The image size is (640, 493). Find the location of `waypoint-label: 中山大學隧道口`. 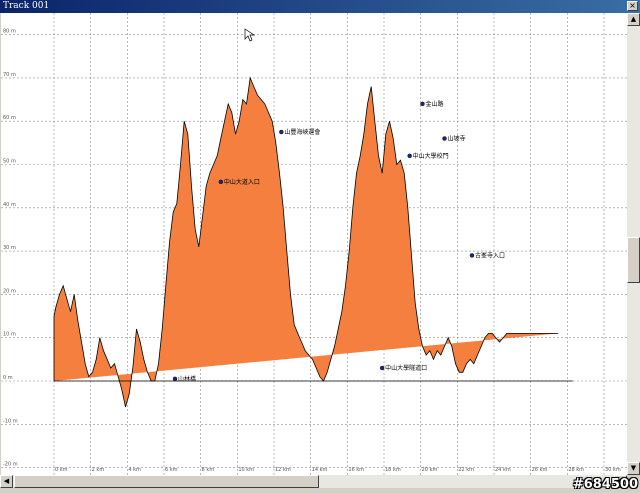

waypoint-label: 中山大學隧道口 is located at coordinates (406, 368).